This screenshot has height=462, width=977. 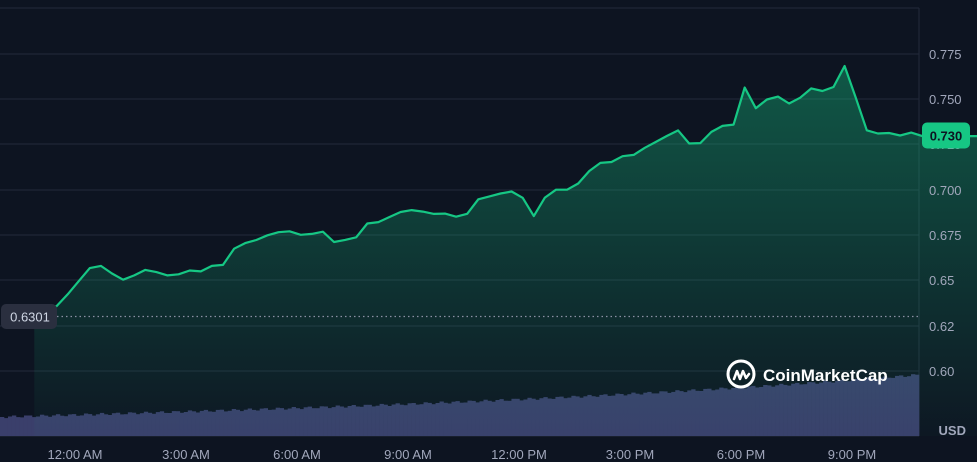 I want to click on currency-unit-label: USD, so click(x=952, y=430).